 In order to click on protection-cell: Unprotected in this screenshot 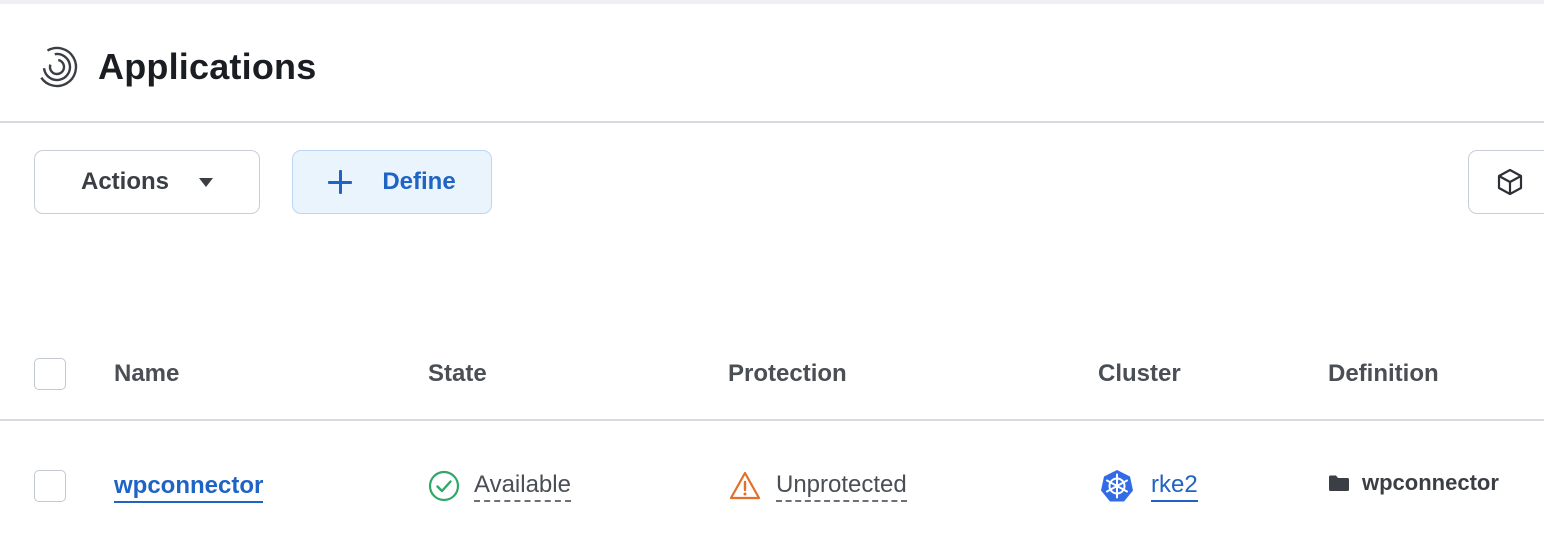, I will do `click(817, 486)`.